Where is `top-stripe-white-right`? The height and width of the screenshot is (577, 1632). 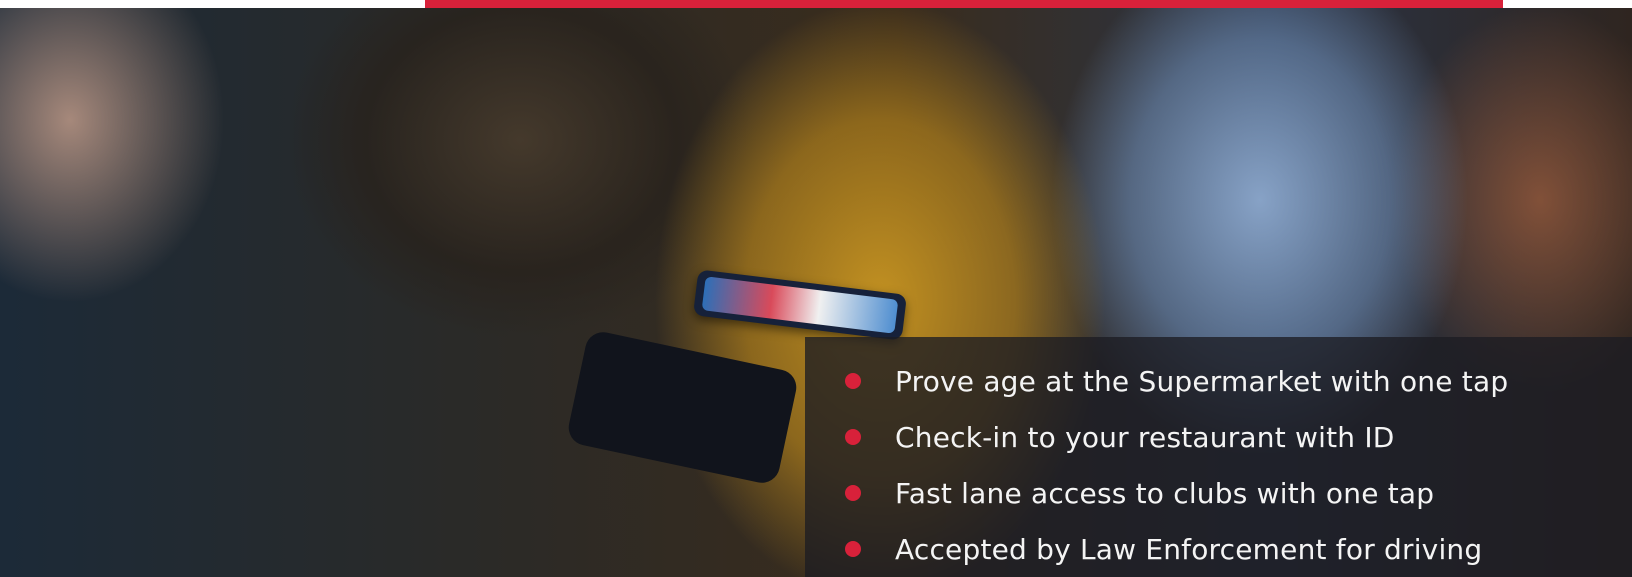
top-stripe-white-right is located at coordinates (1567, 4).